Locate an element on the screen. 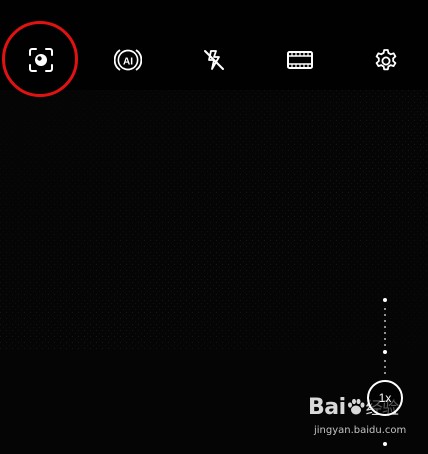 The width and height of the screenshot is (428, 454). aspect-ratio-button is located at coordinates (300, 60).